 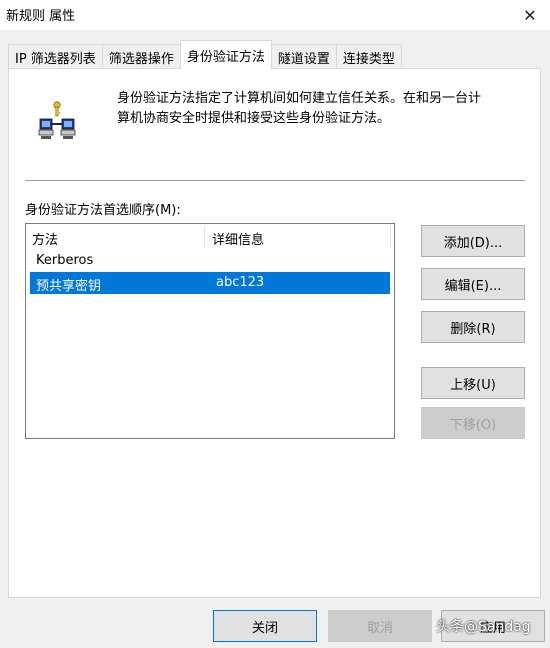 I want to click on move-down-button: 下移(O), so click(x=473, y=423).